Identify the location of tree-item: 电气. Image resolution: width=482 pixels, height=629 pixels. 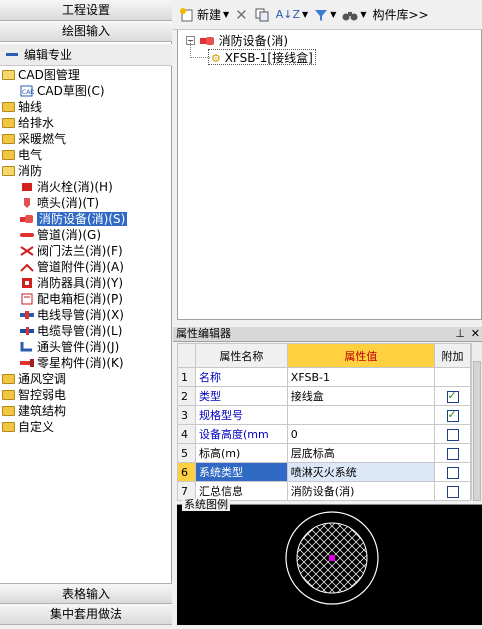
(86, 155).